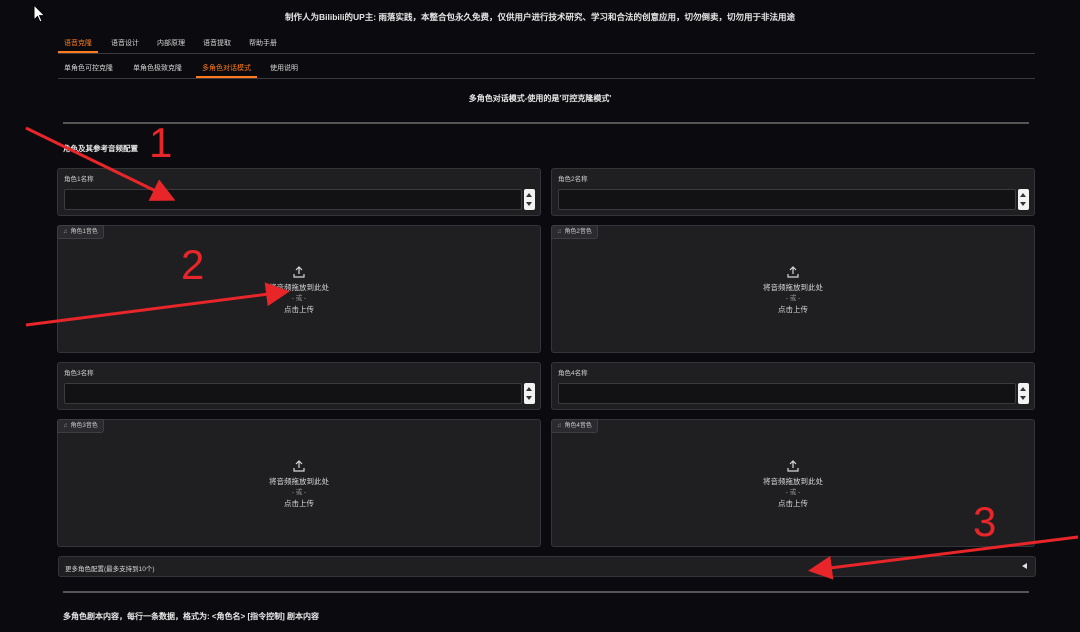 The height and width of the screenshot is (632, 1080). I want to click on role2-name-panel: 角色2名称, so click(793, 192).